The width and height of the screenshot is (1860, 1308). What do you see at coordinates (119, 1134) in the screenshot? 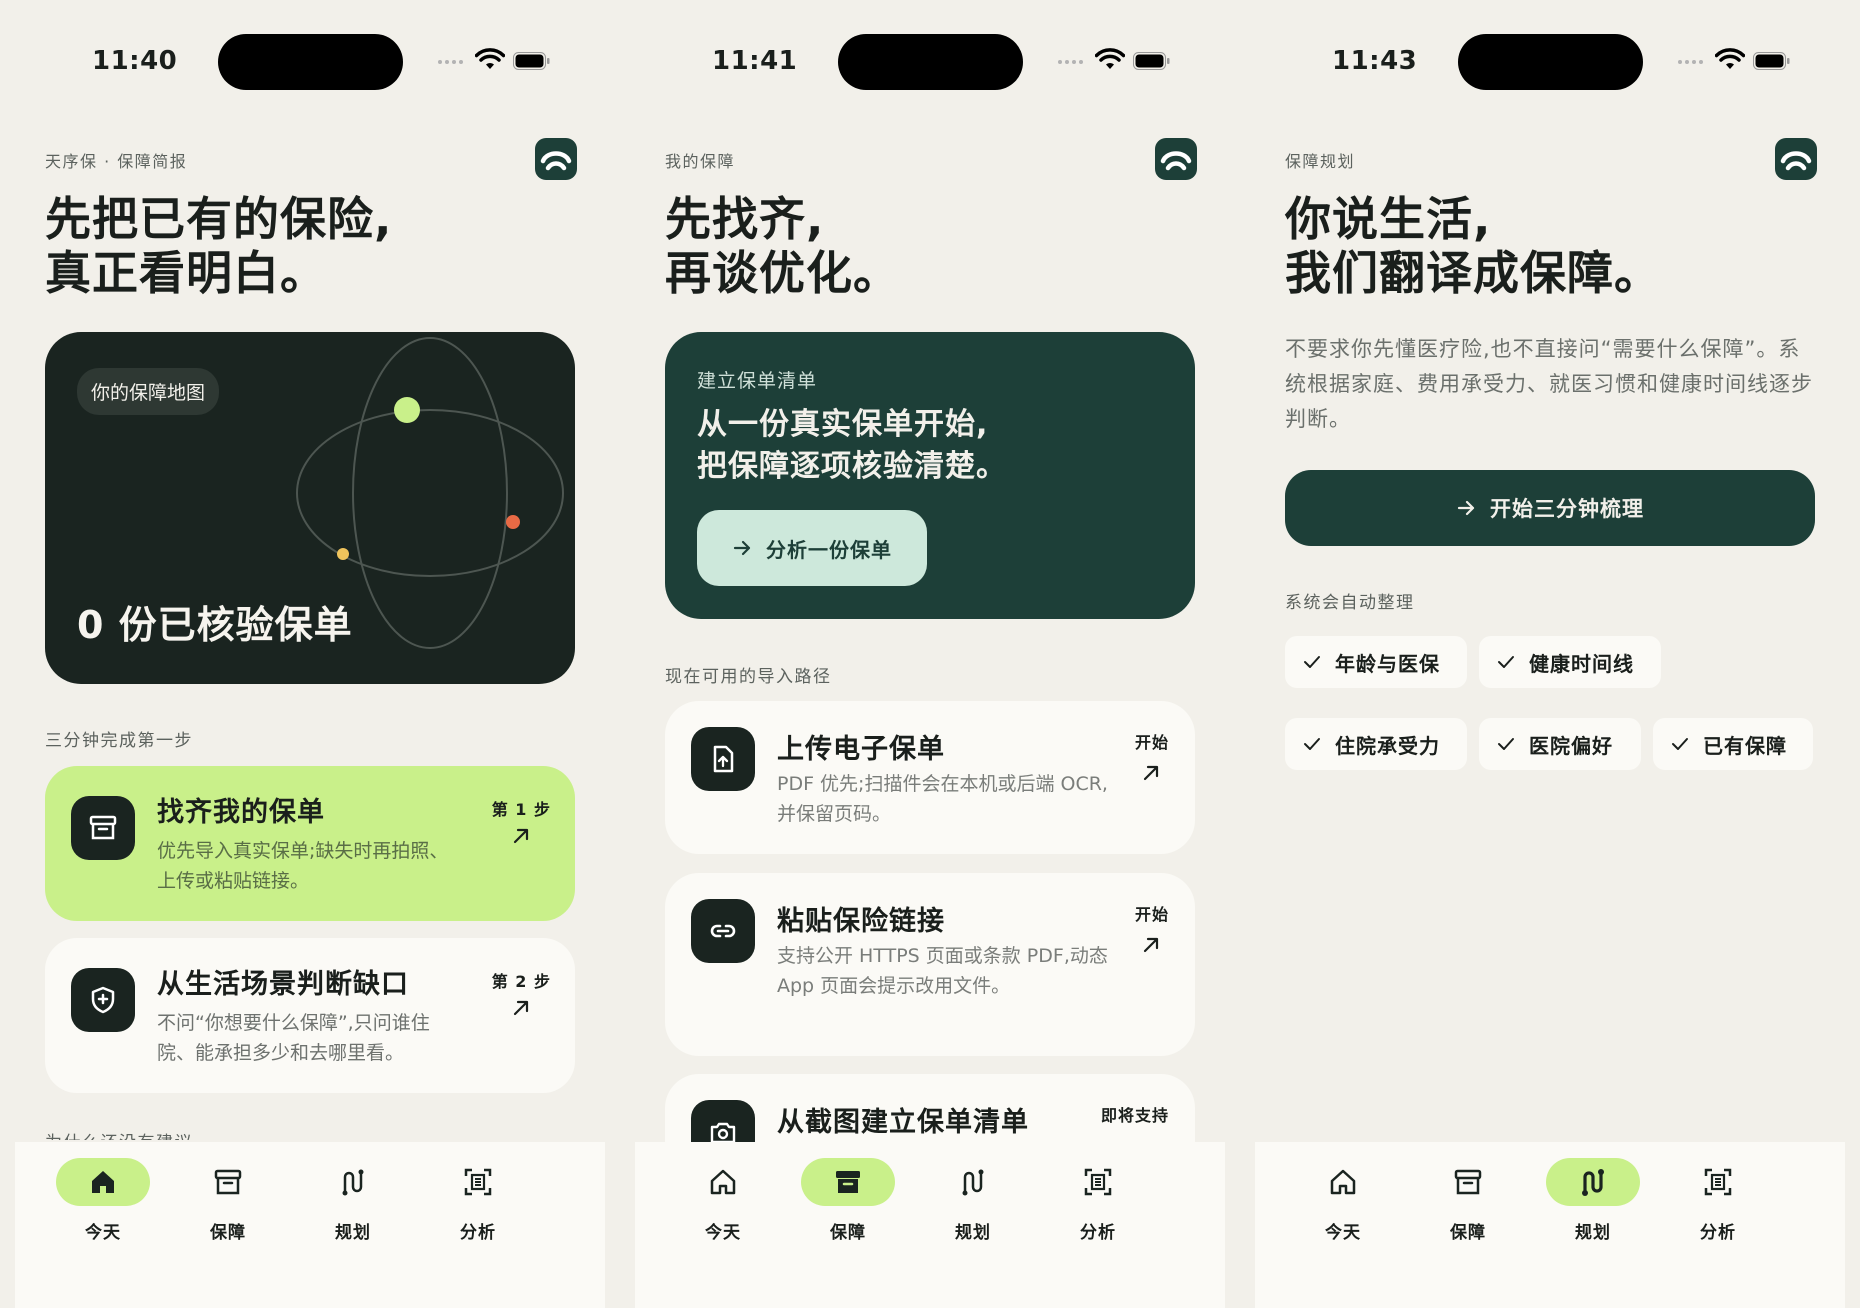
I see `faded-section-heading: 为什么还没有建议` at bounding box center [119, 1134].